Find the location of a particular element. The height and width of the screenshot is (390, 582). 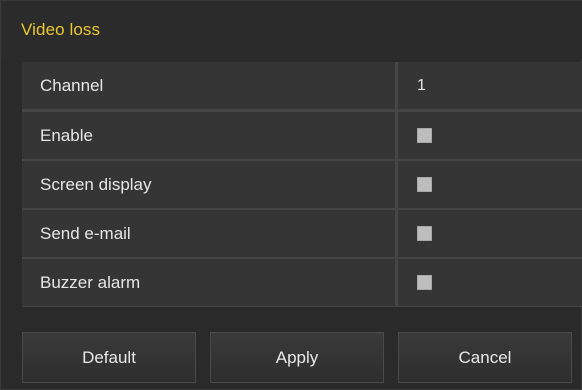

screen-display-checkbox is located at coordinates (424, 184).